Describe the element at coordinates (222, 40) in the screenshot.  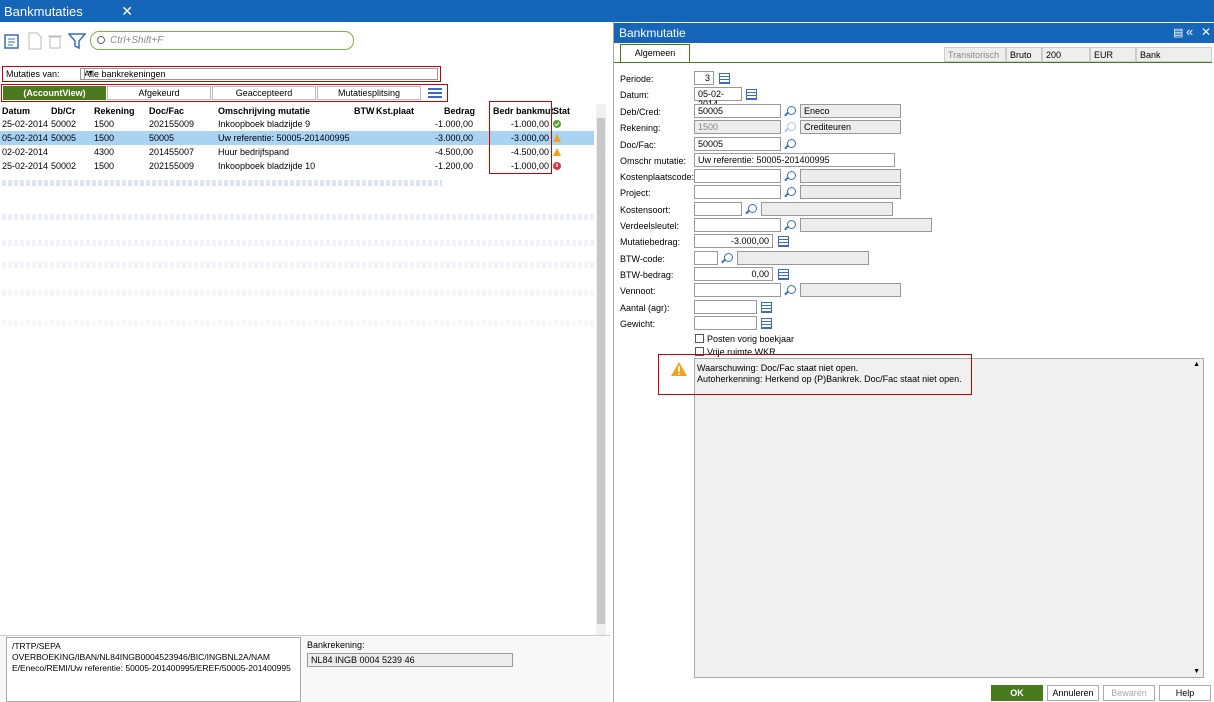
I see `search-input: Ctrl+Shift+F` at that location.